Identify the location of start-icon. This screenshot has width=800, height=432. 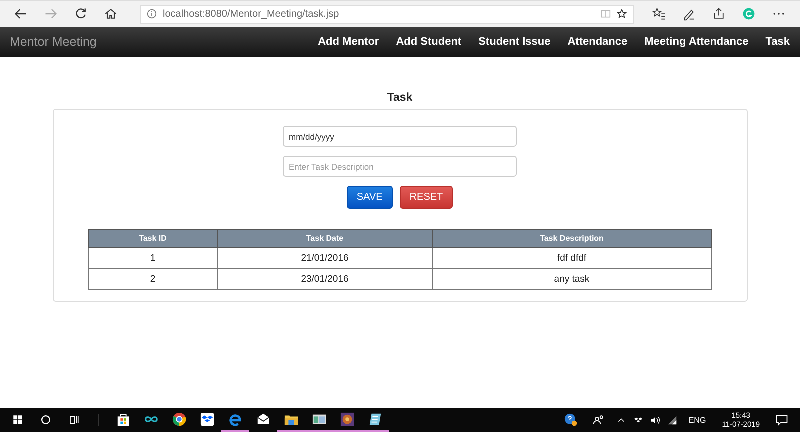
(18, 420).